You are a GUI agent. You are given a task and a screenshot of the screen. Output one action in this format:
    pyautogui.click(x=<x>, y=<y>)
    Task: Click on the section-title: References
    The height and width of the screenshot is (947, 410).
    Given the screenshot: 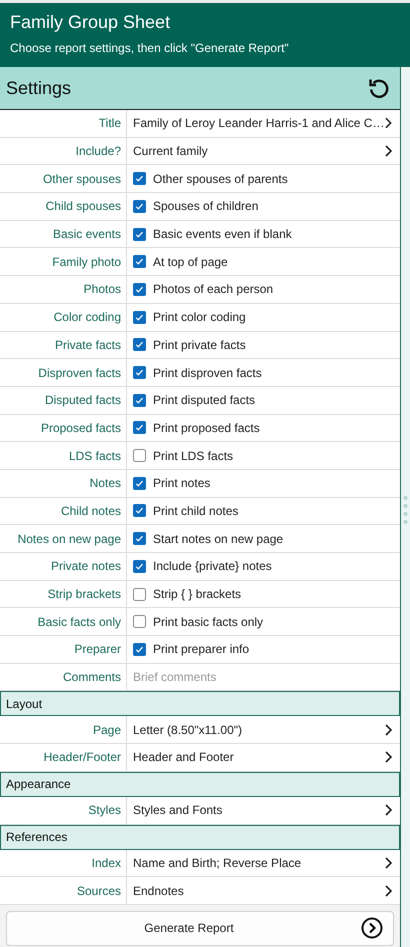 What is the action you would take?
    pyautogui.click(x=37, y=837)
    